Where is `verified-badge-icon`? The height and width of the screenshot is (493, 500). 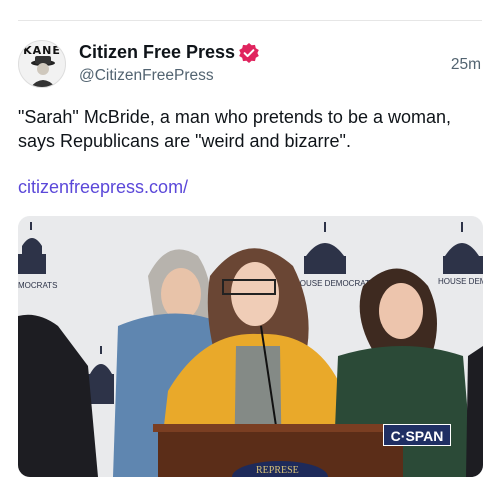
verified-badge-icon is located at coordinates (249, 53).